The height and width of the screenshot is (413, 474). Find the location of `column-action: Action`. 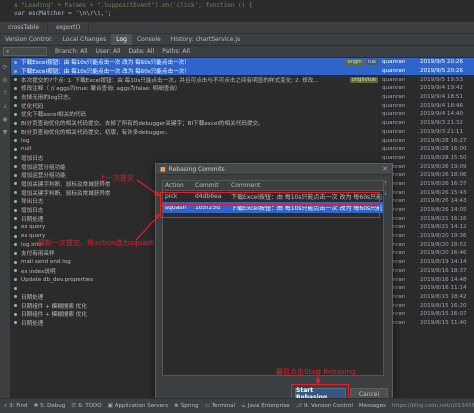

column-action: Action is located at coordinates (174, 185).